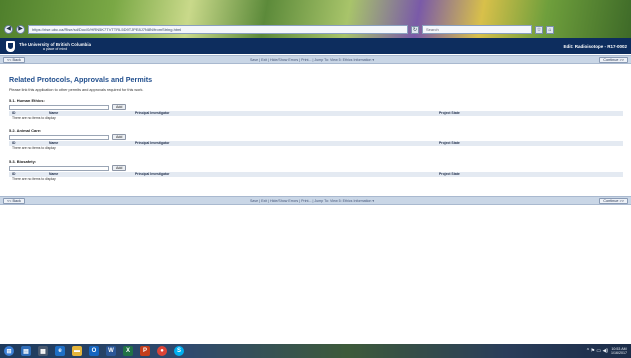  Describe the element at coordinates (59, 137) in the screenshot. I see `animal-care-input` at that location.